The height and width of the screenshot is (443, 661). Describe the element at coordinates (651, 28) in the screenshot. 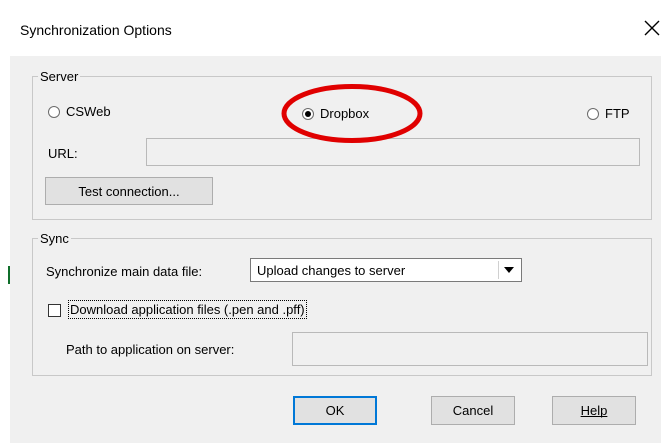

I see `close-icon` at that location.